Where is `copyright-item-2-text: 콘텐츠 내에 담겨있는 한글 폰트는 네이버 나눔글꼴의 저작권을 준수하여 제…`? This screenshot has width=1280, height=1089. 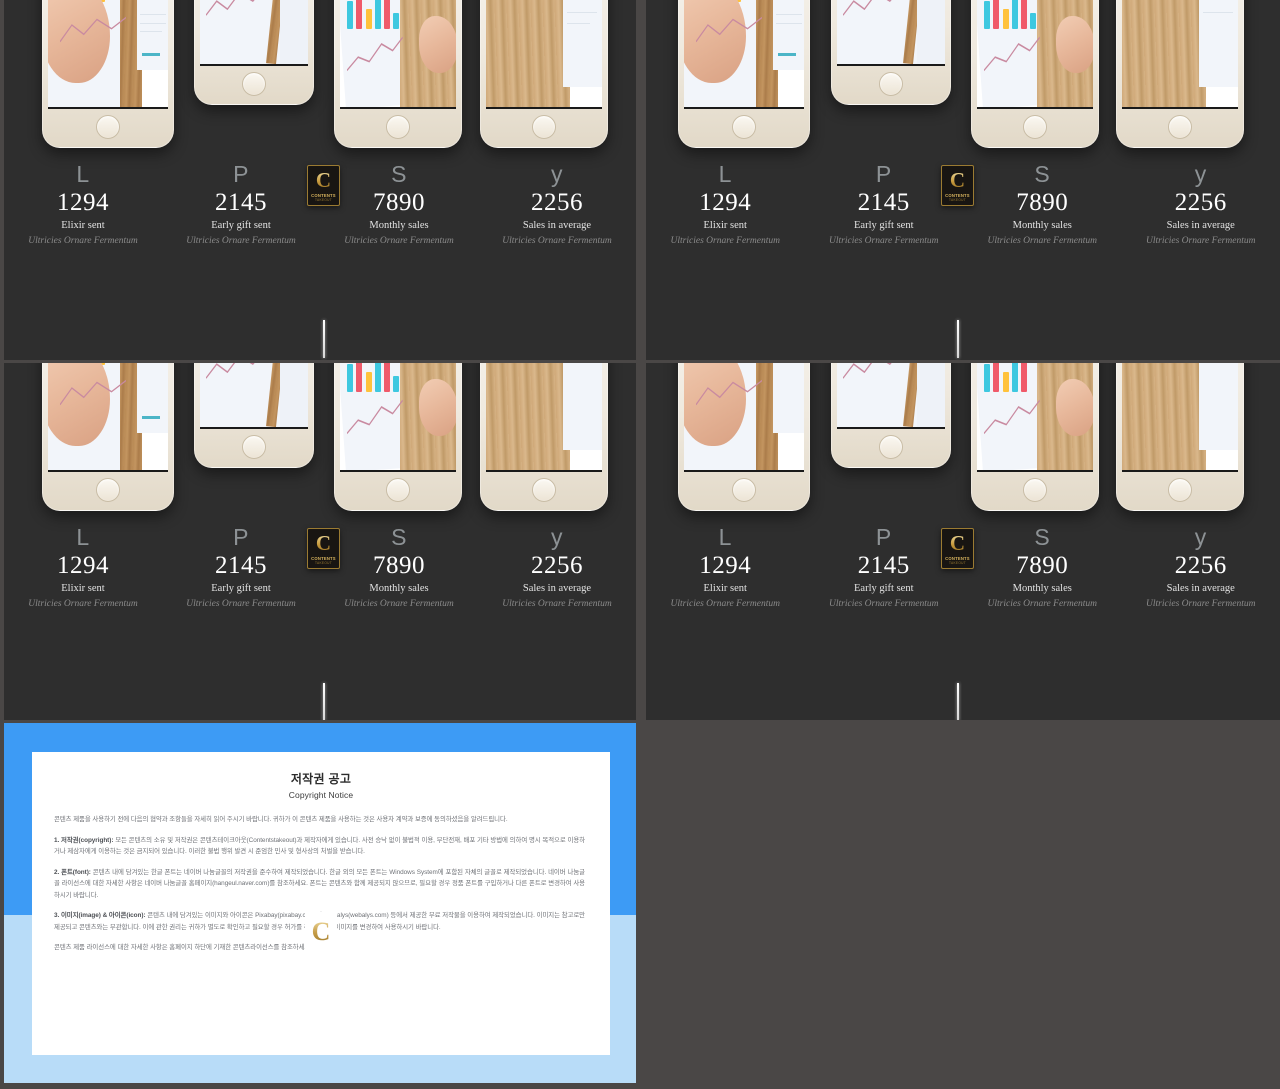 copyright-item-2-text: 콘텐츠 내에 담겨있는 한글 폰트는 네이버 나눔글꼴의 저작권을 준수하여 제… is located at coordinates (319, 883).